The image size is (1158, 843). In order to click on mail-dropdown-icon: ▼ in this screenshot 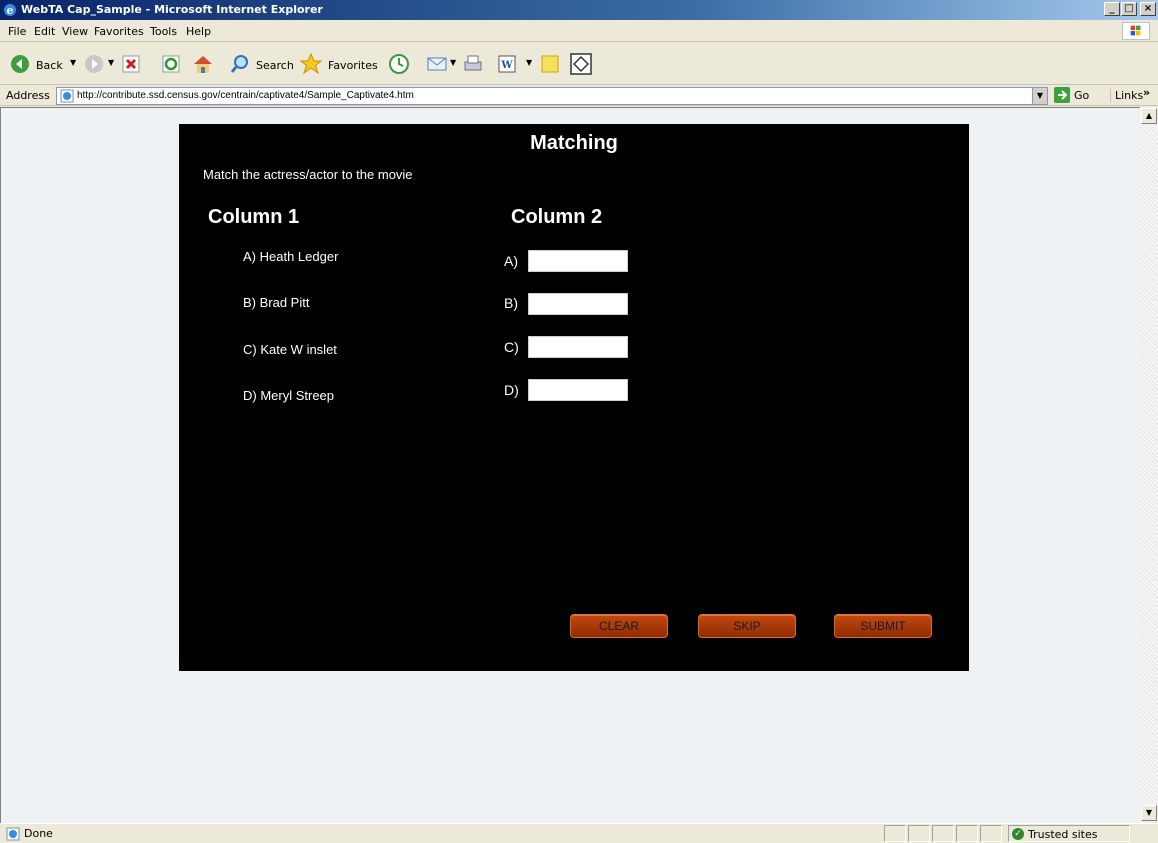, I will do `click(453, 62)`.